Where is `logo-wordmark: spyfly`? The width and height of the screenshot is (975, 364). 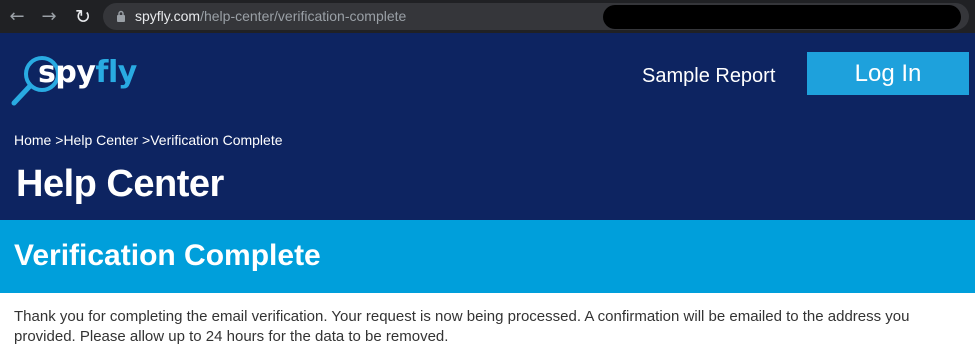
logo-wordmark: spyfly is located at coordinates (87, 73).